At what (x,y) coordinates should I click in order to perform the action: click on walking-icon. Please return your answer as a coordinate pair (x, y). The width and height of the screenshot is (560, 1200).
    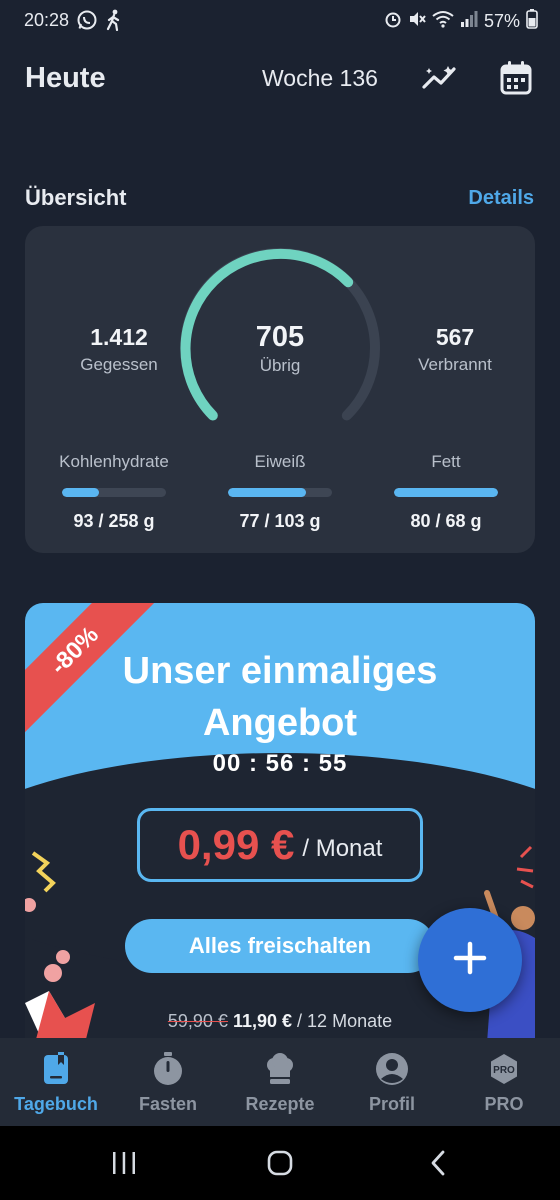
    Looking at the image, I should click on (114, 22).